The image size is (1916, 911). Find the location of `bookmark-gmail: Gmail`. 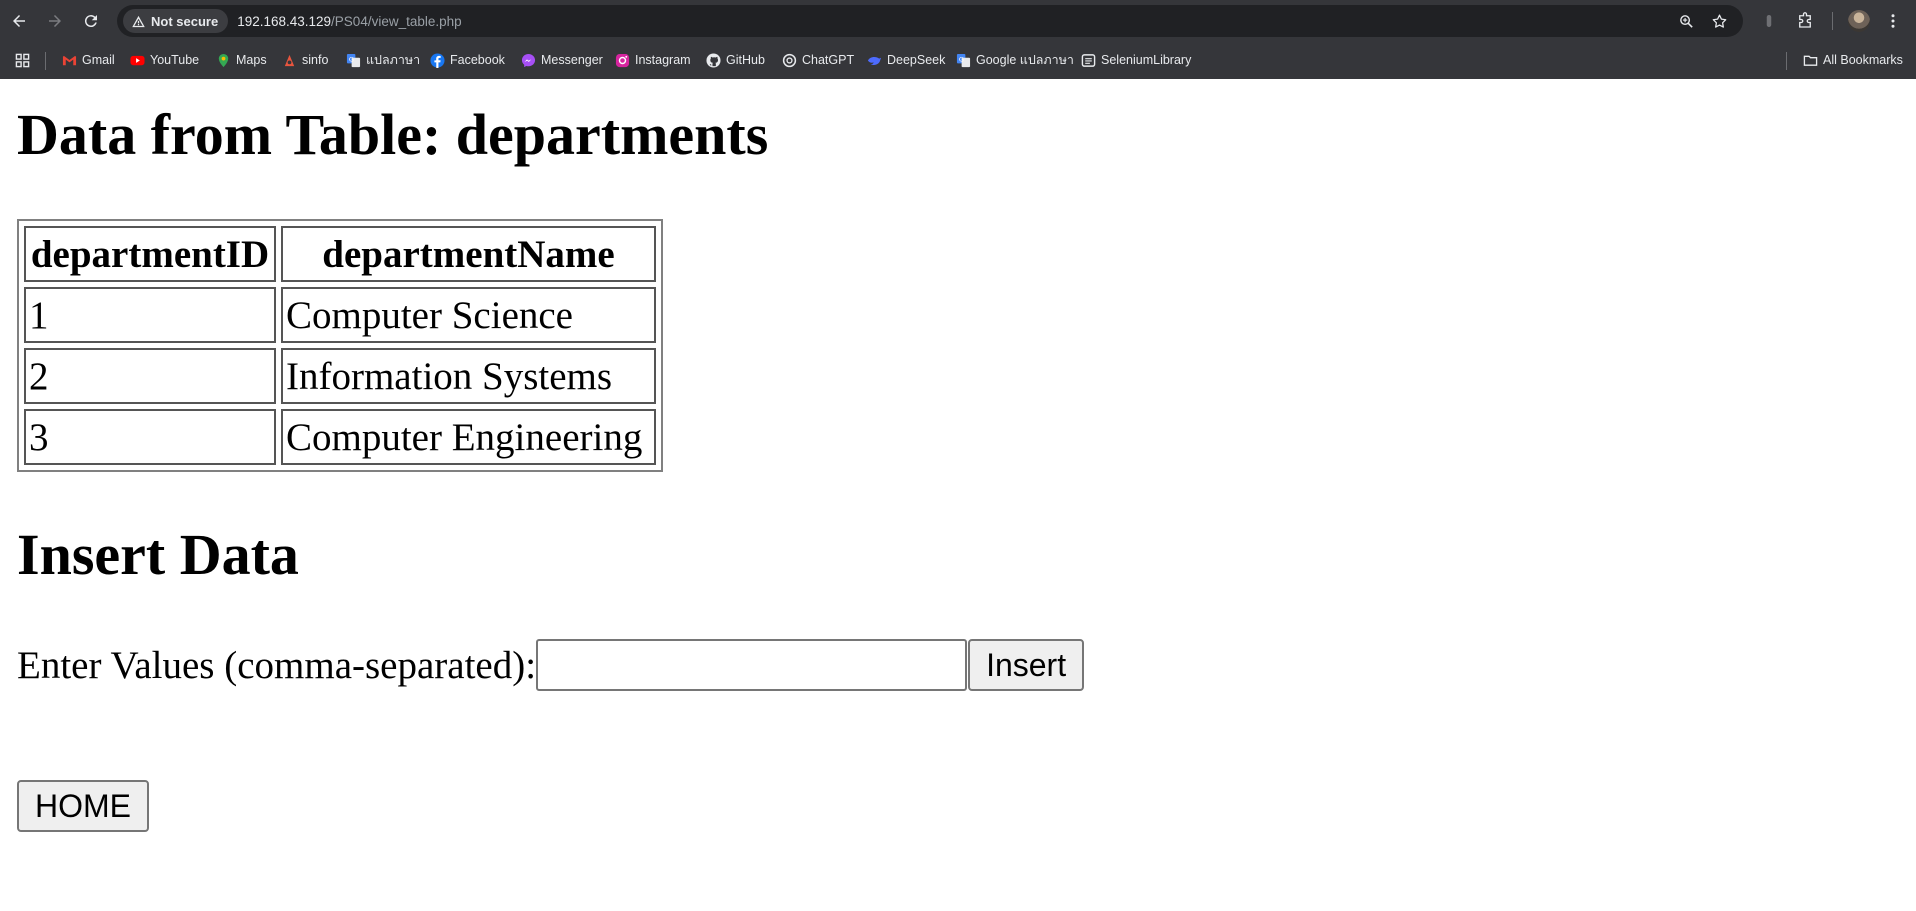

bookmark-gmail: Gmail is located at coordinates (88, 60).